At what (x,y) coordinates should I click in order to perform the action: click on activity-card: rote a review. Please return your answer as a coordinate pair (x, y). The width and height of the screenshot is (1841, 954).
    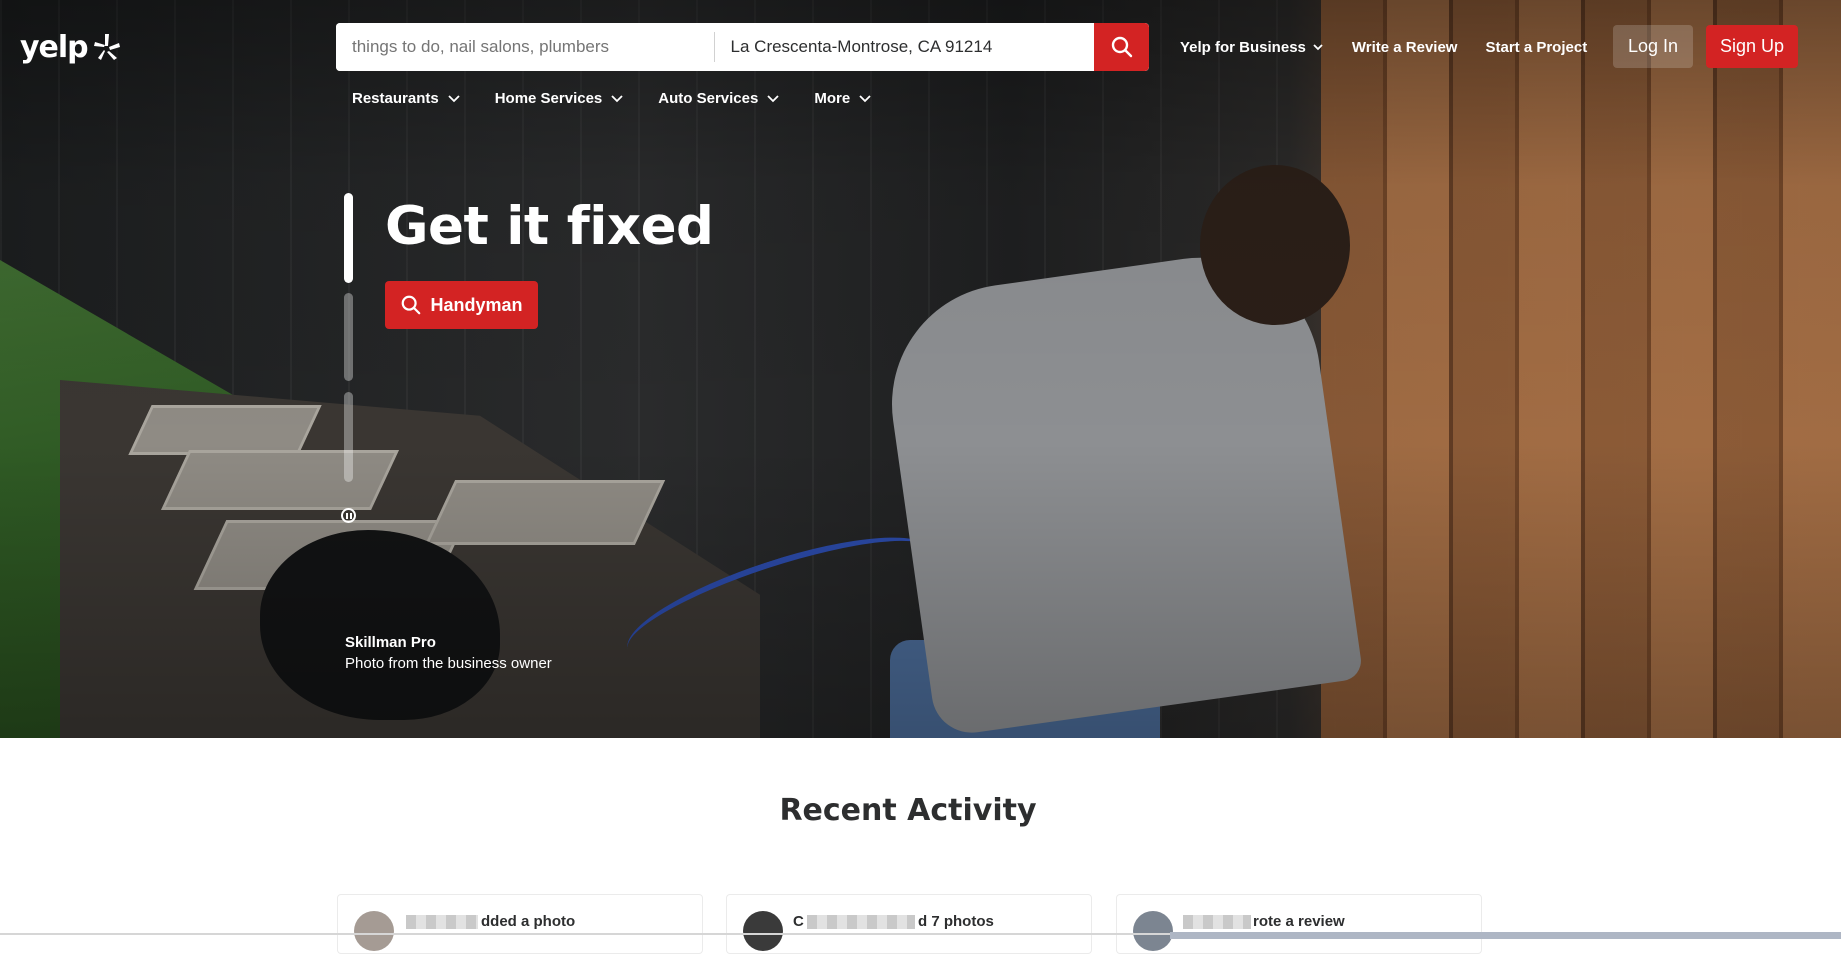
    Looking at the image, I should click on (1299, 924).